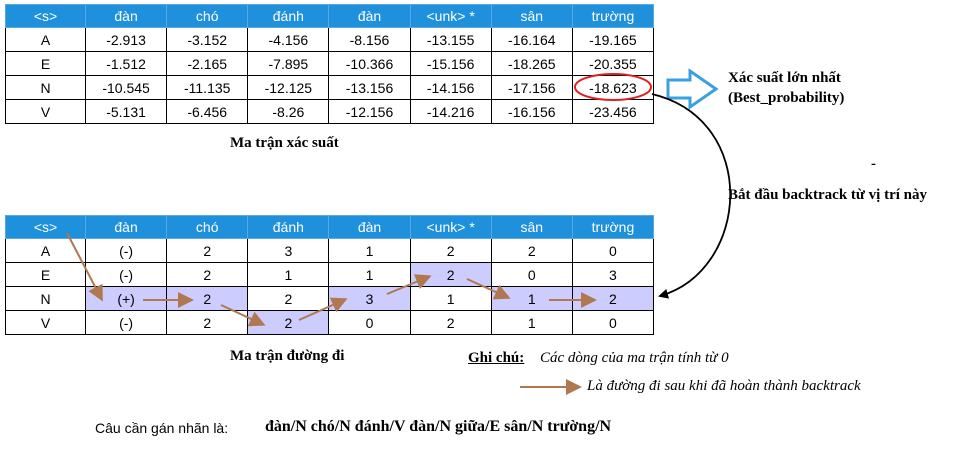 The width and height of the screenshot is (980, 456). What do you see at coordinates (691, 196) in the screenshot?
I see `backtrack-curve-arrow-icon` at bounding box center [691, 196].